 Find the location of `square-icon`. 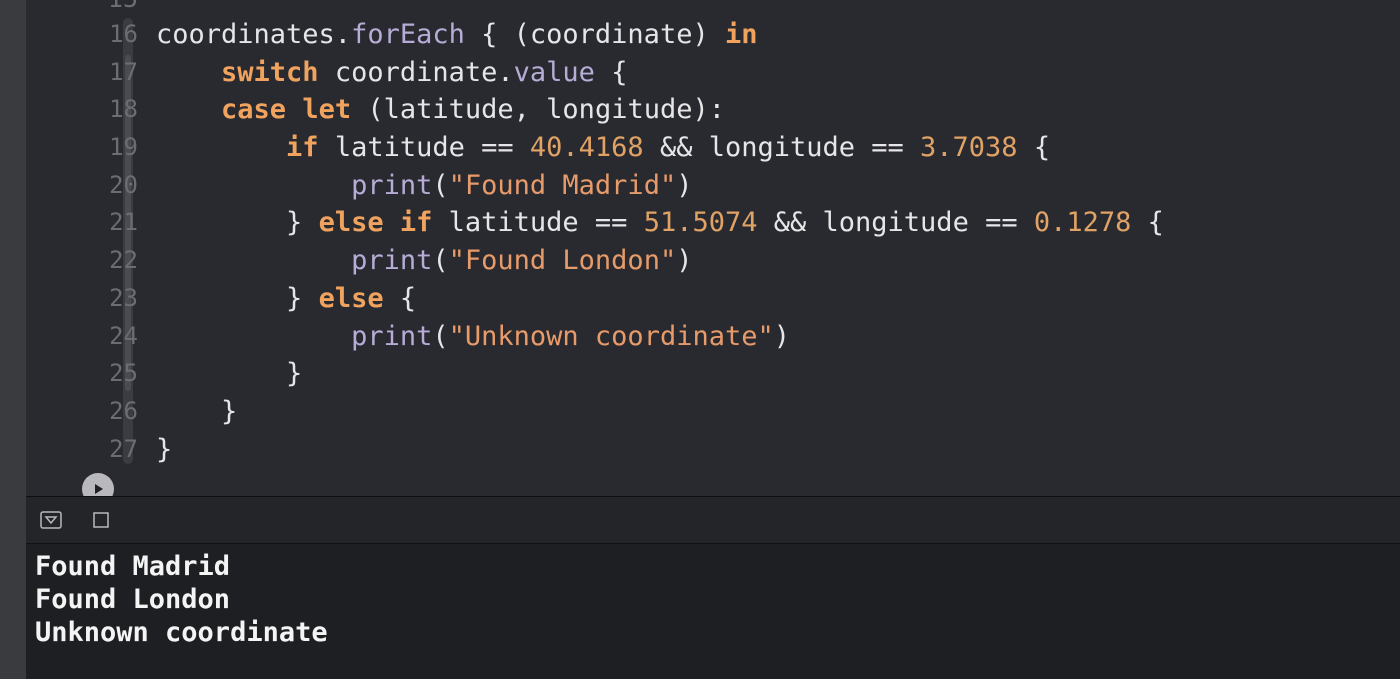

square-icon is located at coordinates (101, 520).